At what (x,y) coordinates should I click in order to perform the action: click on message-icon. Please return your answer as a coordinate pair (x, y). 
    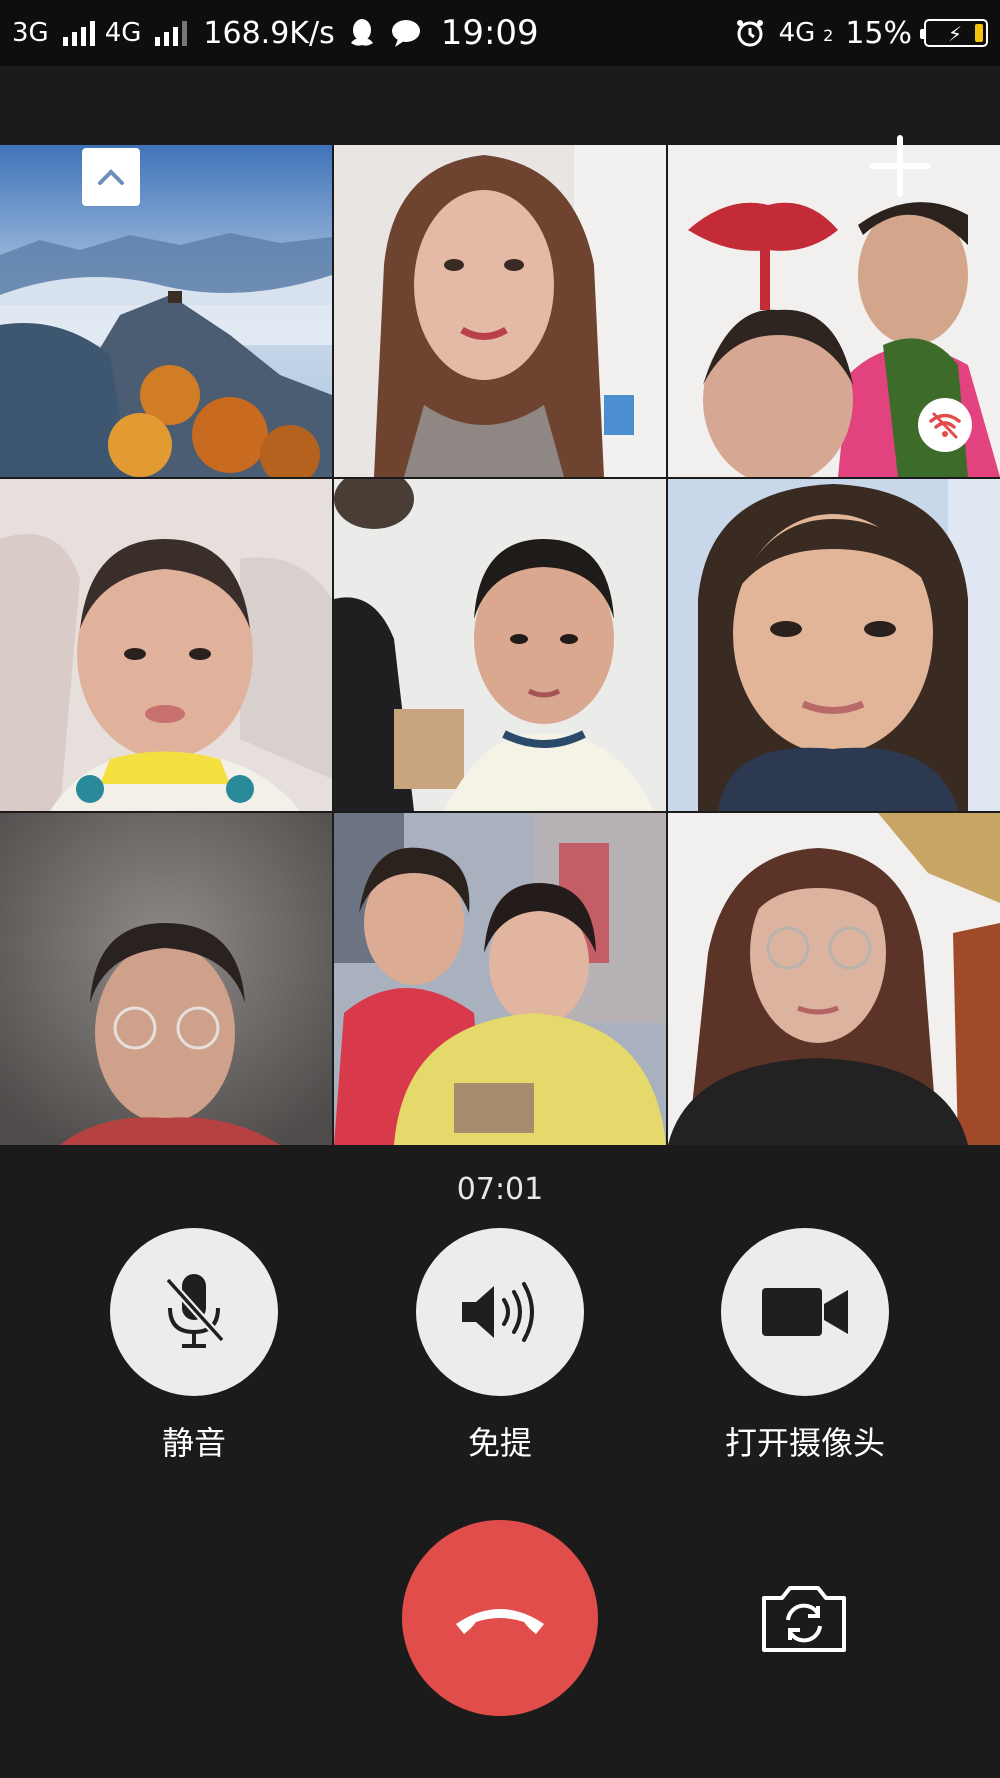
    Looking at the image, I should click on (406, 33).